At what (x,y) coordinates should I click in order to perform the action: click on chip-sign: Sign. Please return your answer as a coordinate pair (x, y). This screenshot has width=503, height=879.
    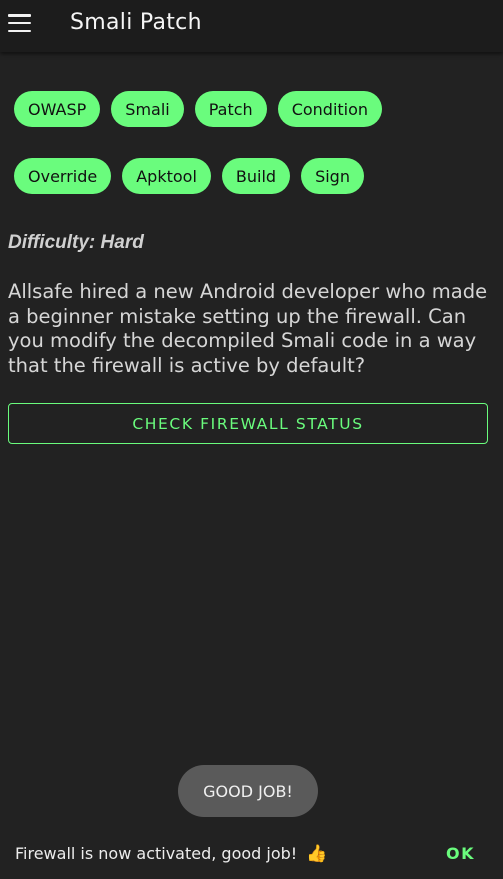
    Looking at the image, I should click on (332, 176).